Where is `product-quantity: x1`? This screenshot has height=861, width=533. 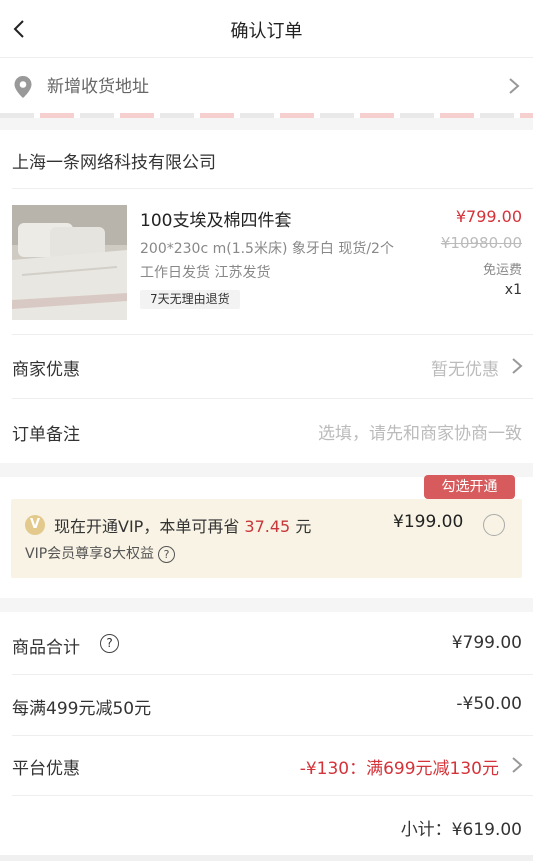 product-quantity: x1 is located at coordinates (513, 290).